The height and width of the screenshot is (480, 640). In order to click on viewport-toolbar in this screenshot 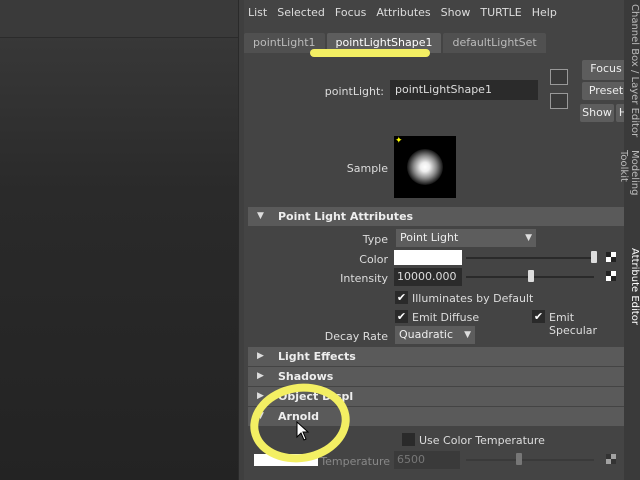, I will do `click(119, 19)`.